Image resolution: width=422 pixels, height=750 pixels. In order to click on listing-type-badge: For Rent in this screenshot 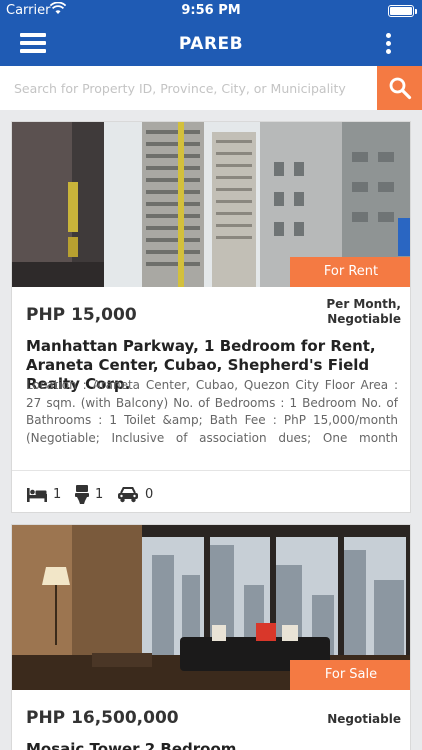, I will do `click(350, 272)`.